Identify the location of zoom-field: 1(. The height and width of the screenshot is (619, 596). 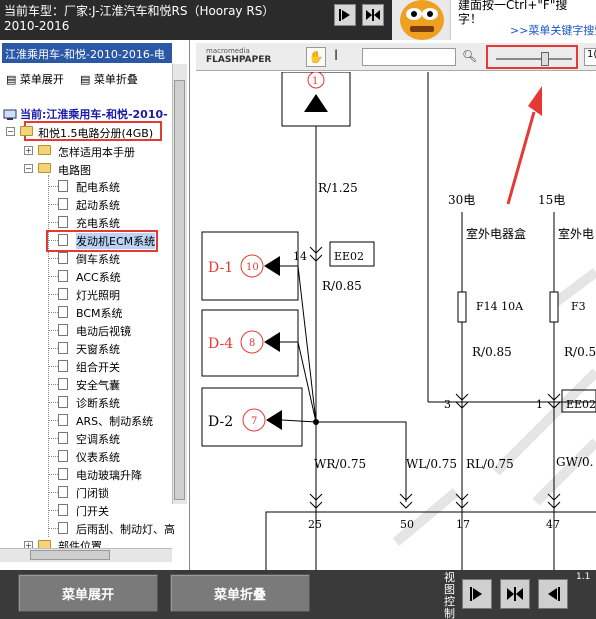
(590, 57).